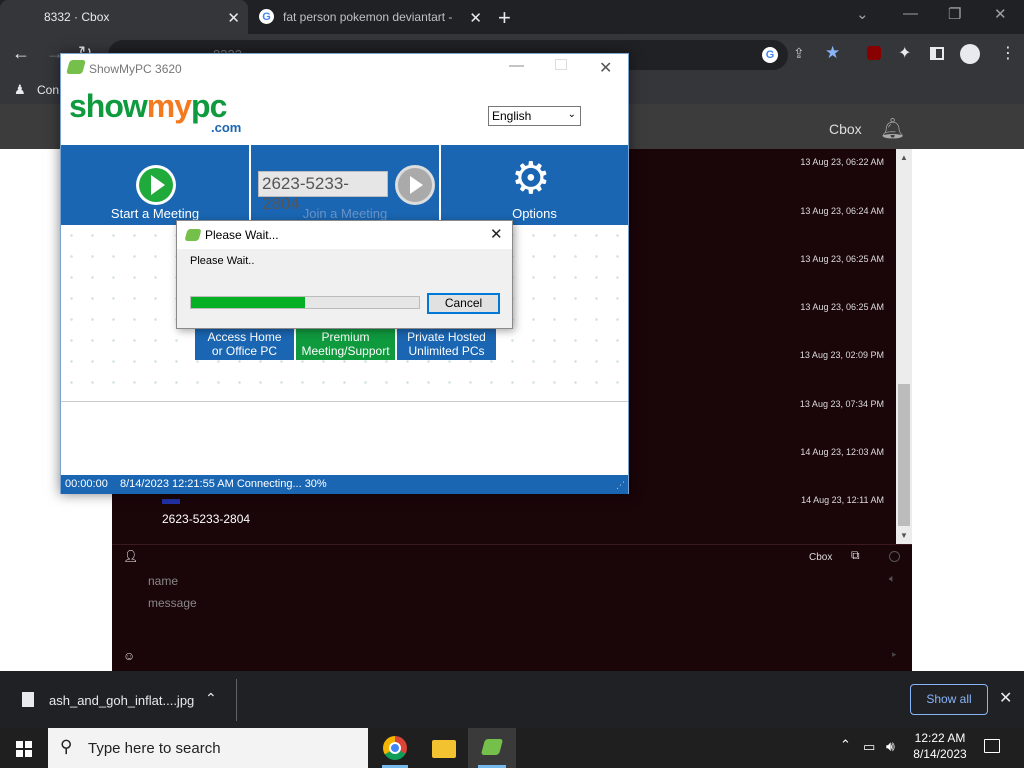  Describe the element at coordinates (842, 452) in the screenshot. I see `message-timestamp: 14 Aug 23, 12:03 AM` at that location.